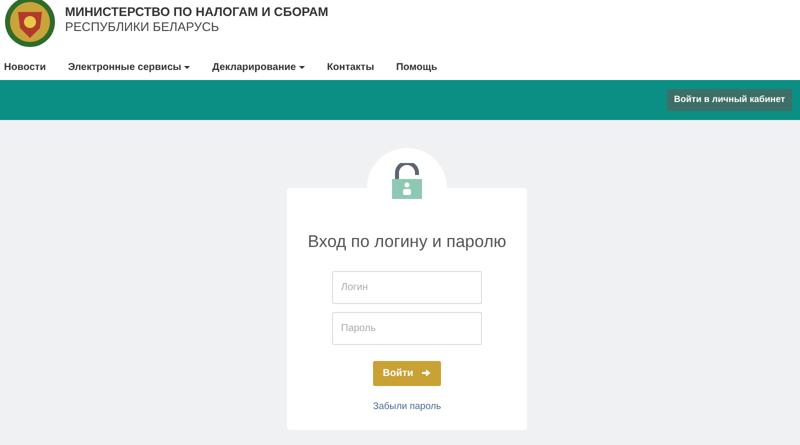 The image size is (800, 445). I want to click on arrow-icon, so click(426, 373).